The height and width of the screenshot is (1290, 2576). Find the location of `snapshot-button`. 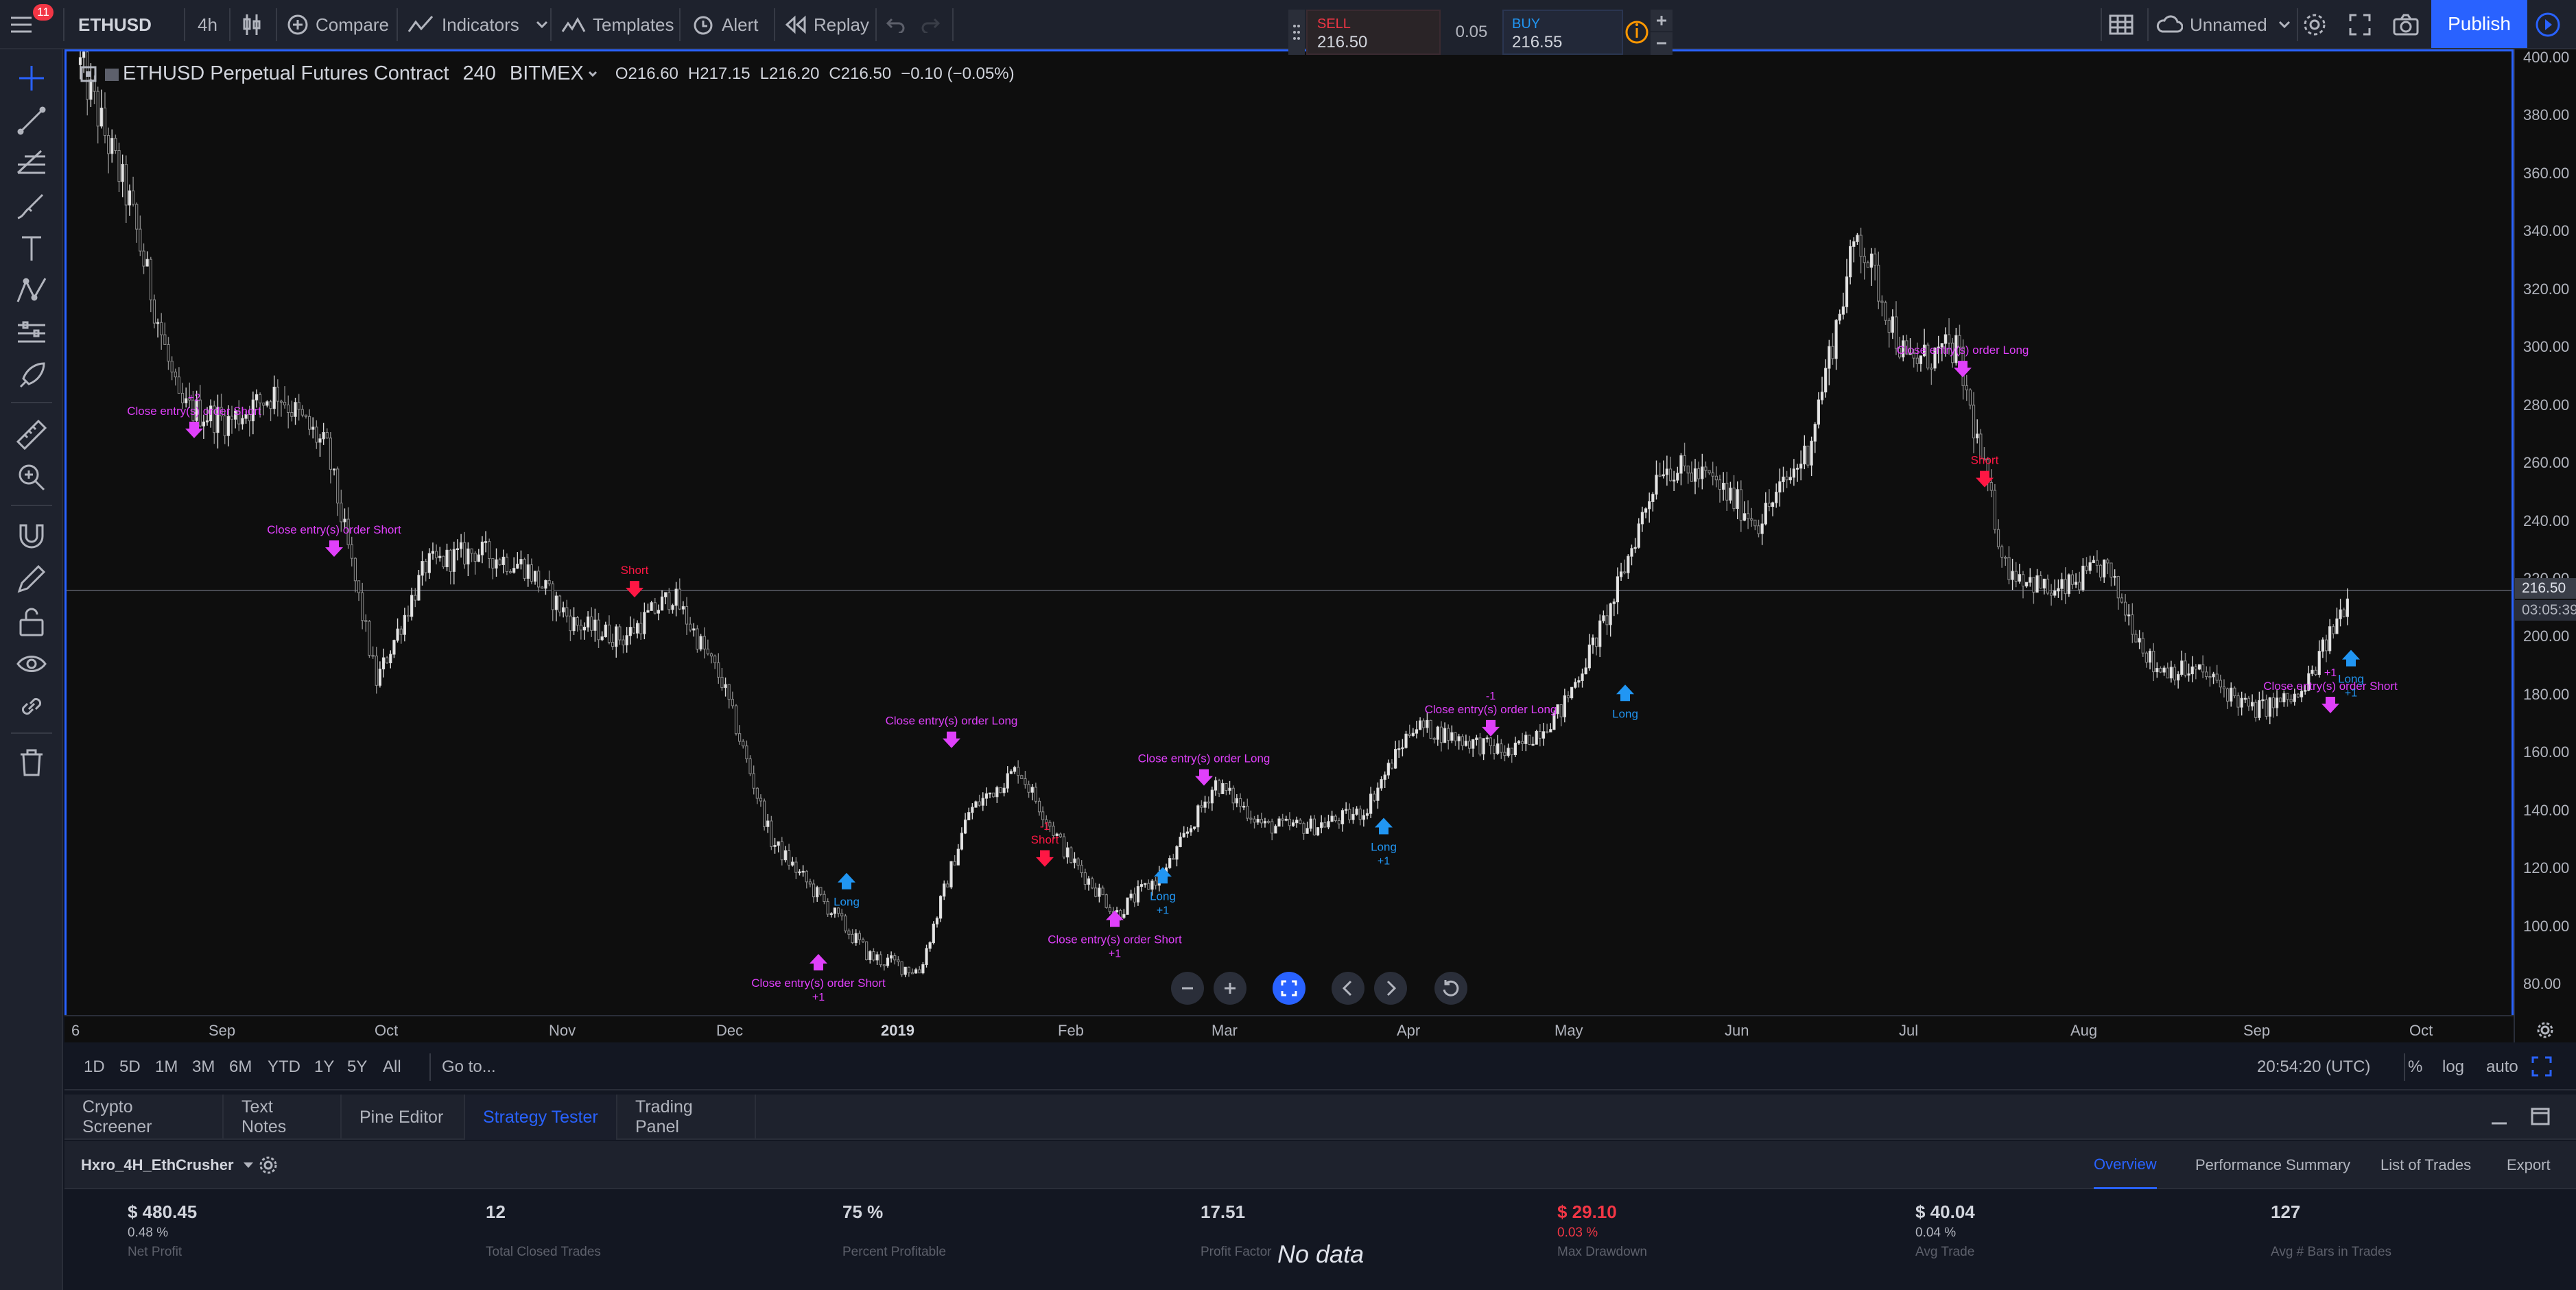

snapshot-button is located at coordinates (2406, 24).